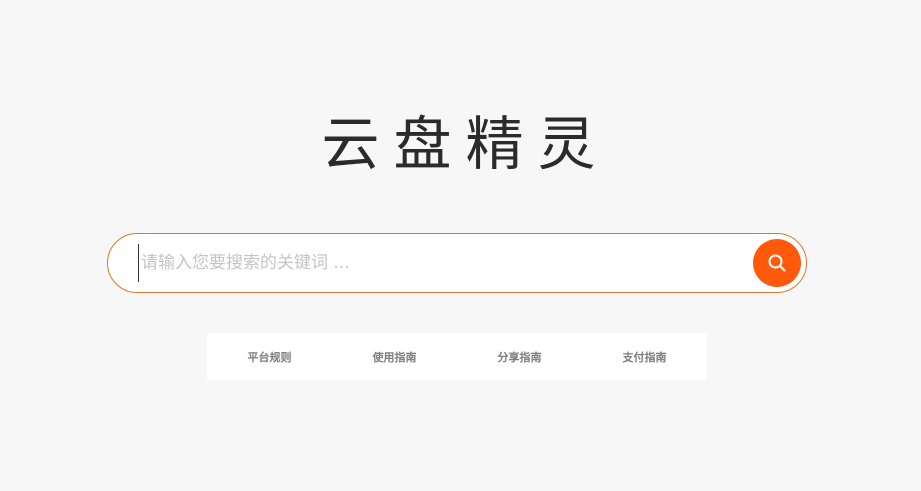 The height and width of the screenshot is (491, 921). I want to click on quick-links-nav: 平台规则 使用指南 分享指南 支付指南, so click(457, 356).